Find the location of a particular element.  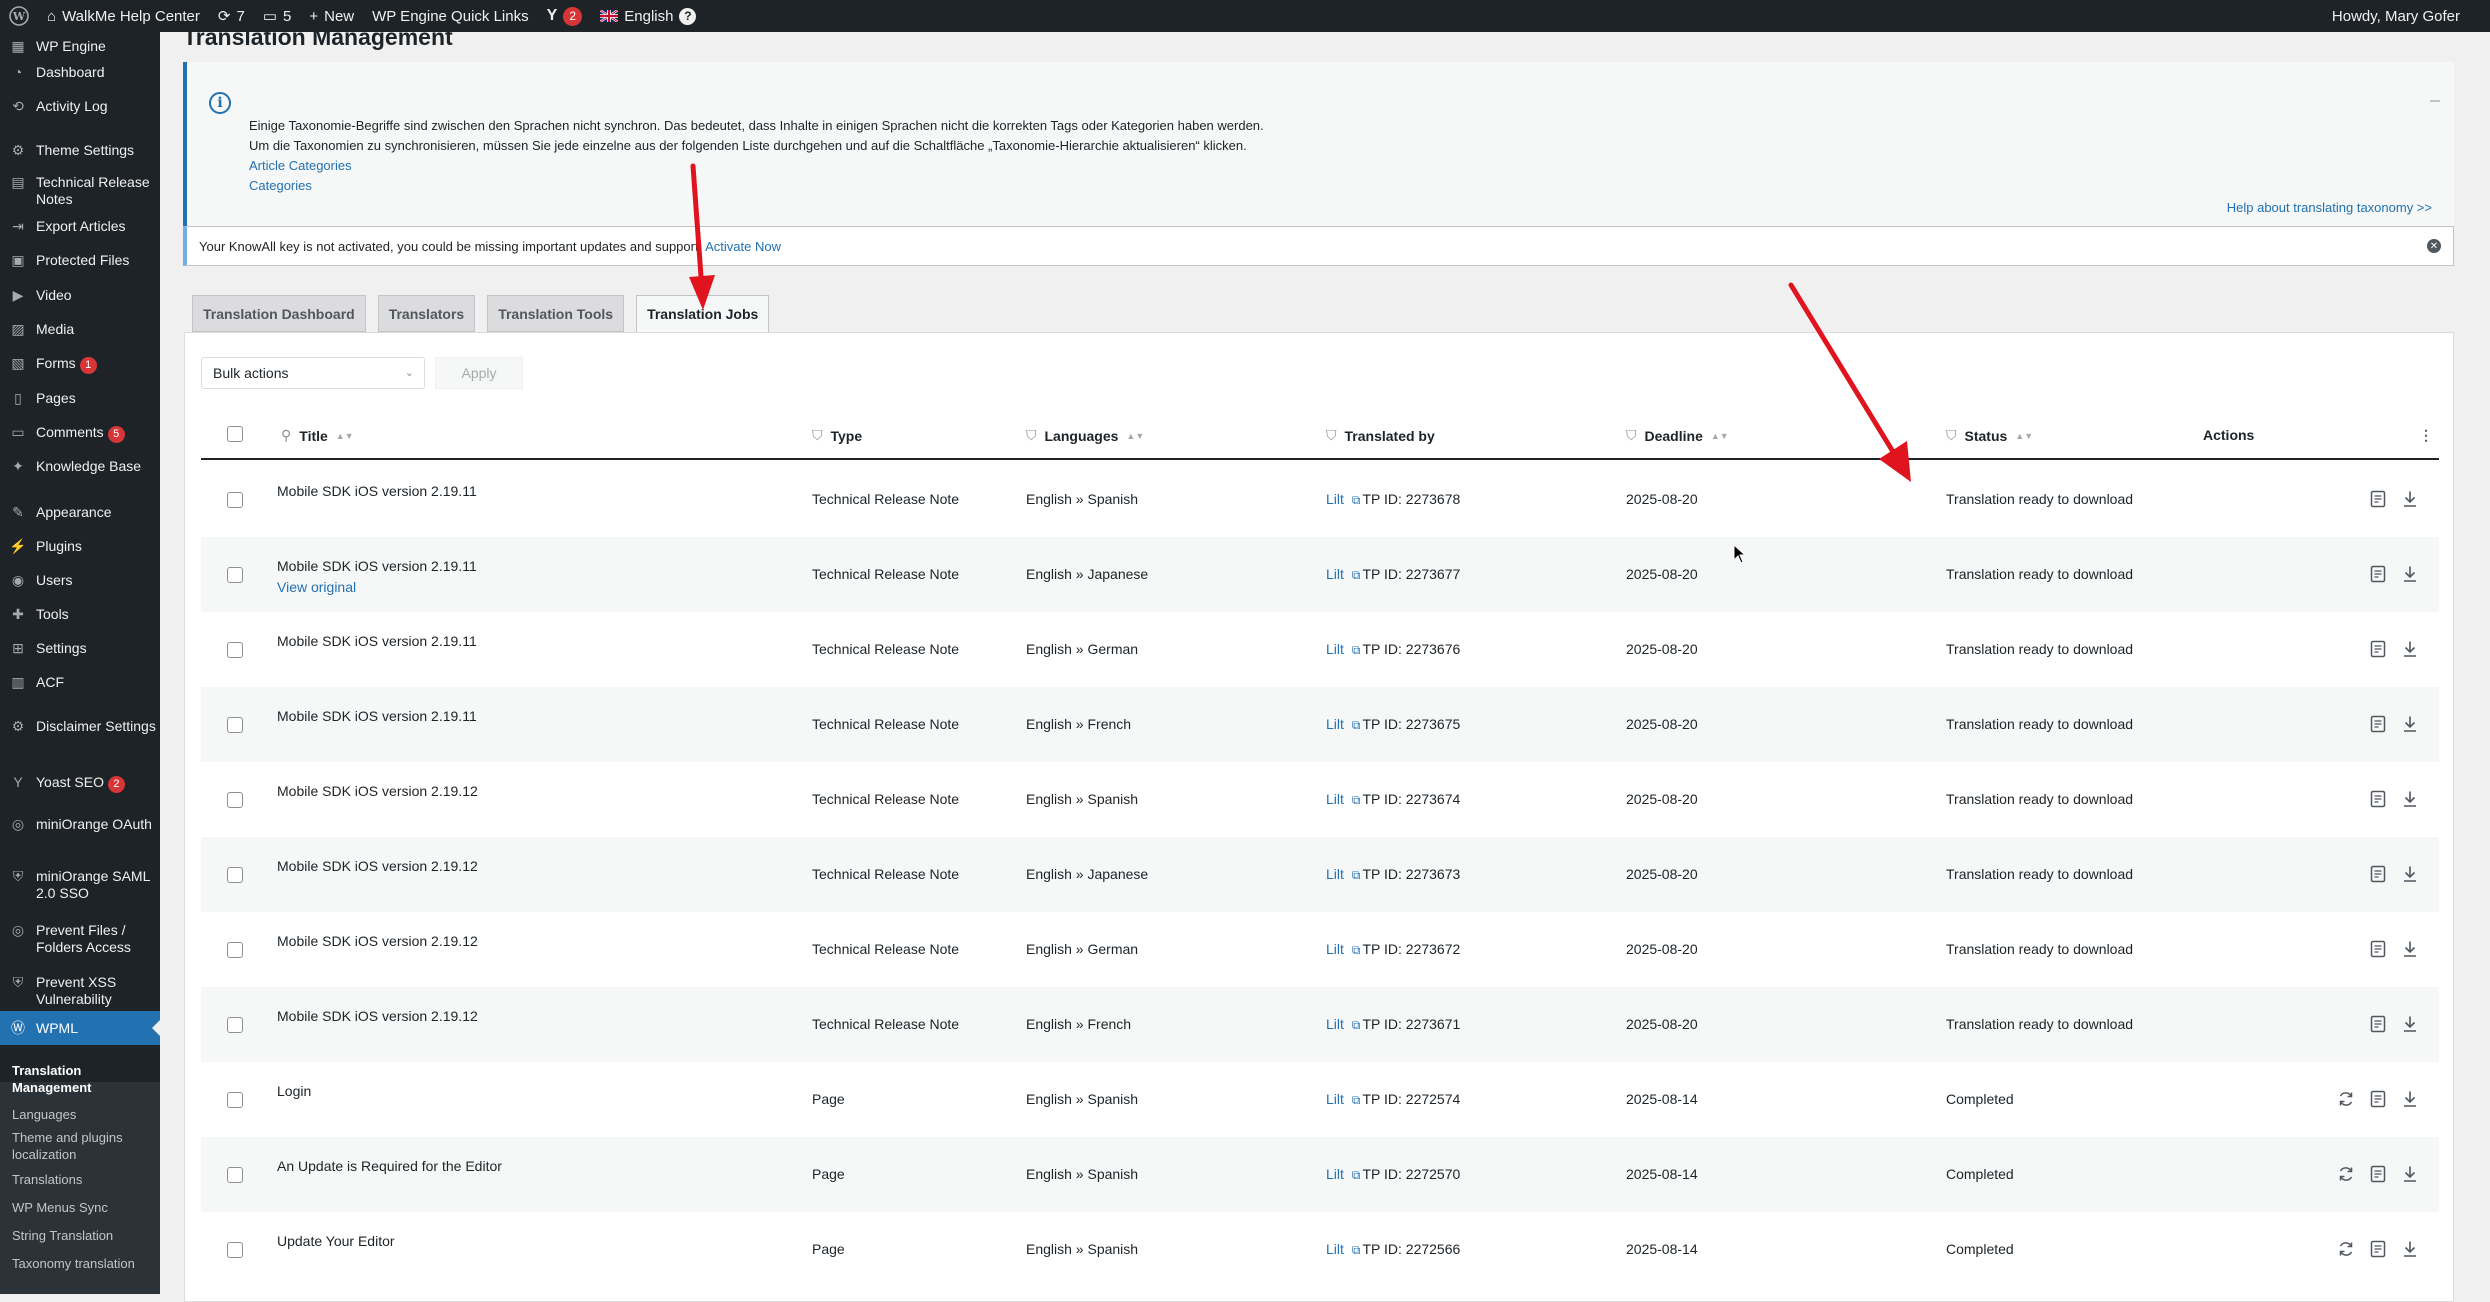

sidebar-item-plugins: ⚡ Plugins is located at coordinates (80, 546).